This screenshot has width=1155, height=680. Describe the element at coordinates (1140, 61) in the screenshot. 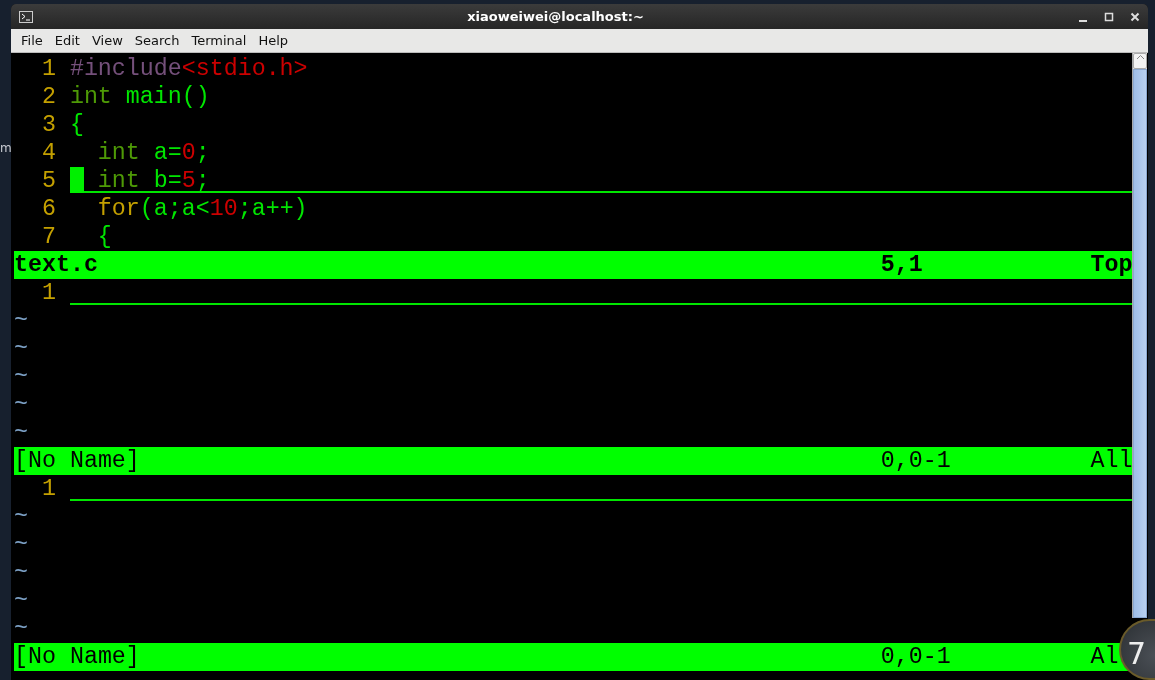

I see `scroll-up-button` at that location.